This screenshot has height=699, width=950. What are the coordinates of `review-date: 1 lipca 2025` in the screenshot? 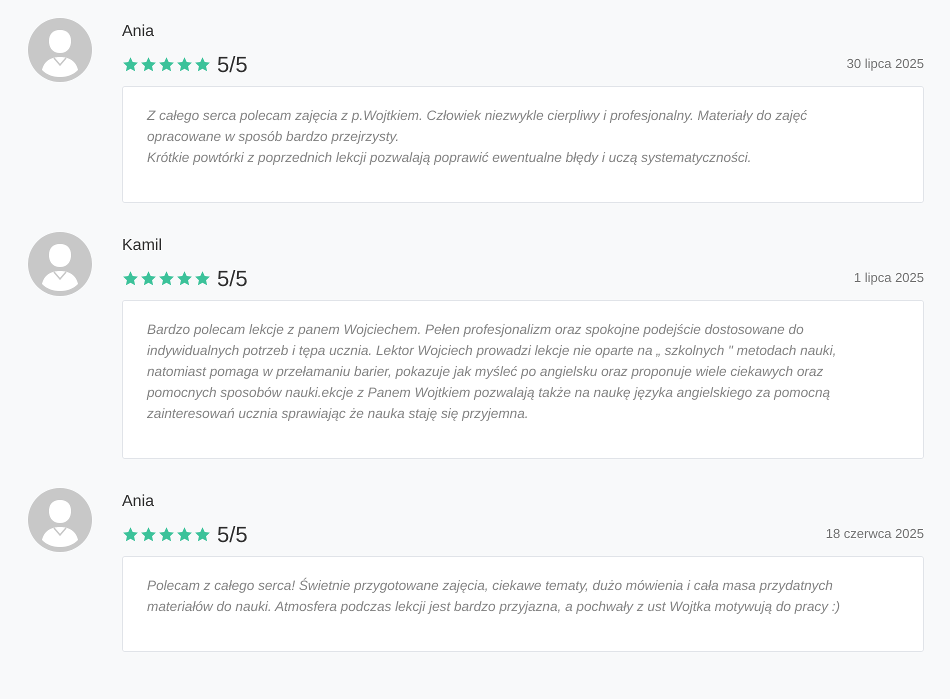 It's located at (889, 278).